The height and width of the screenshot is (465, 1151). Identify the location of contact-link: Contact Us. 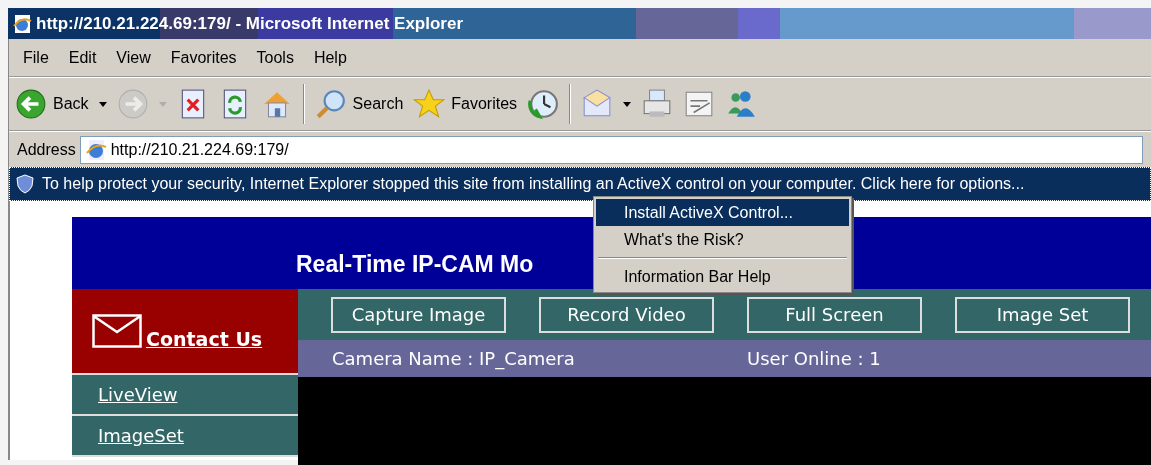
(204, 339).